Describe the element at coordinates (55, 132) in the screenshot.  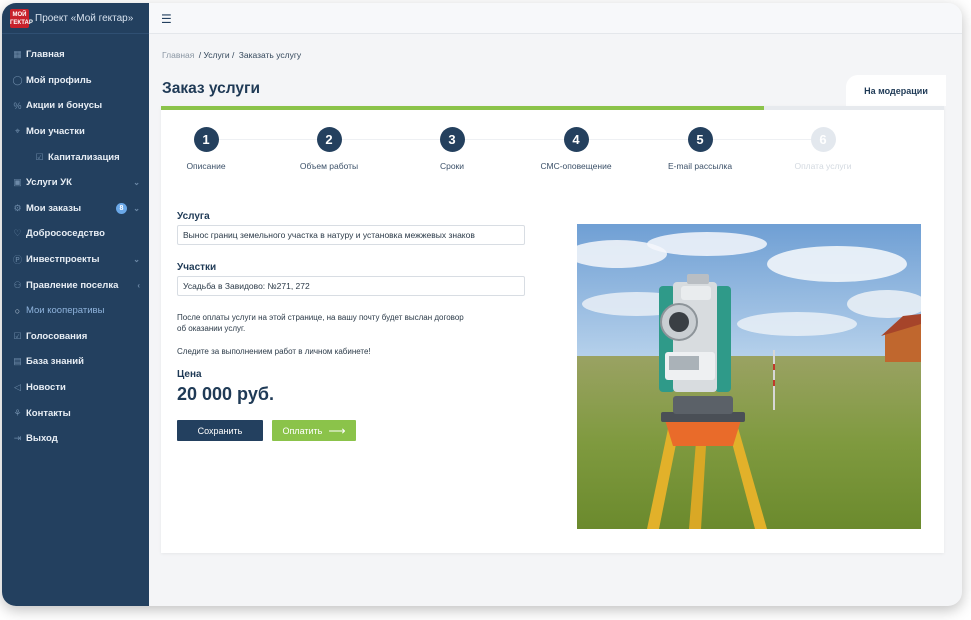
I see `sidebar-item-label: Мои участки` at that location.